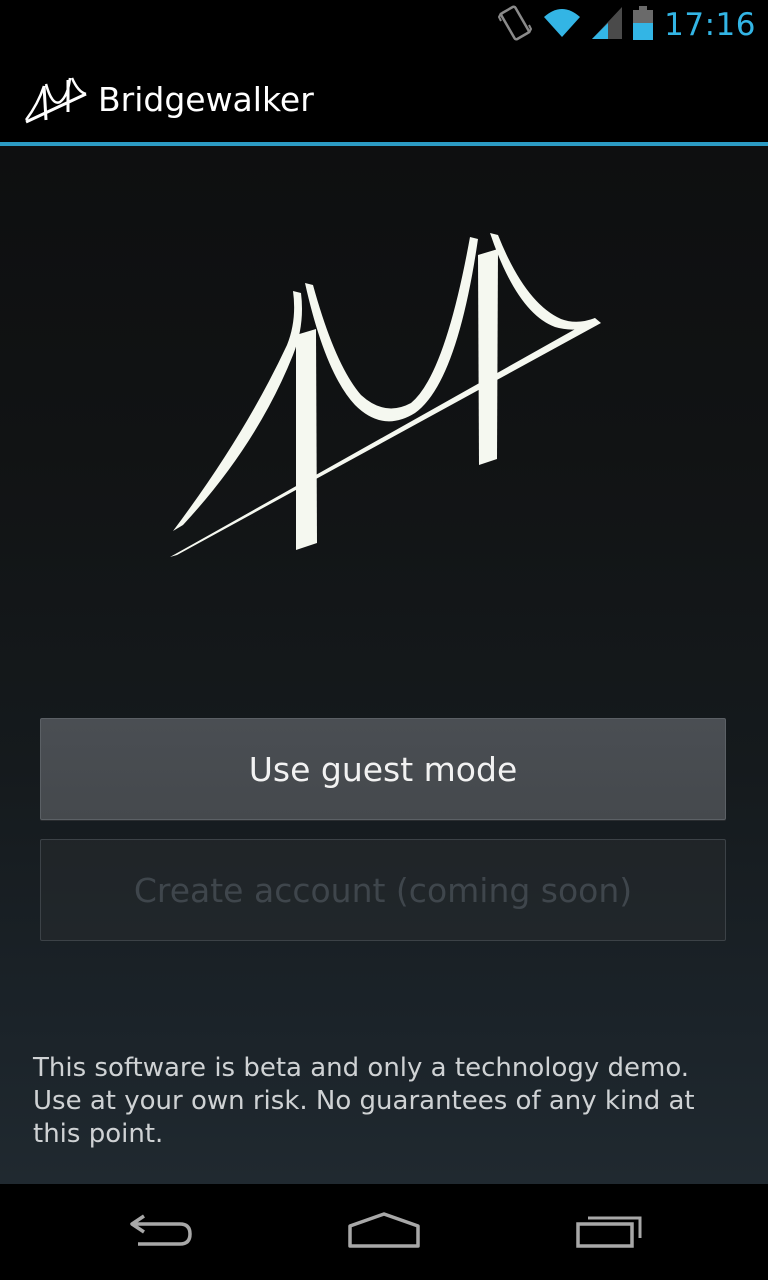 Image resolution: width=768 pixels, height=1280 pixels. I want to click on battery-icon, so click(643, 25).